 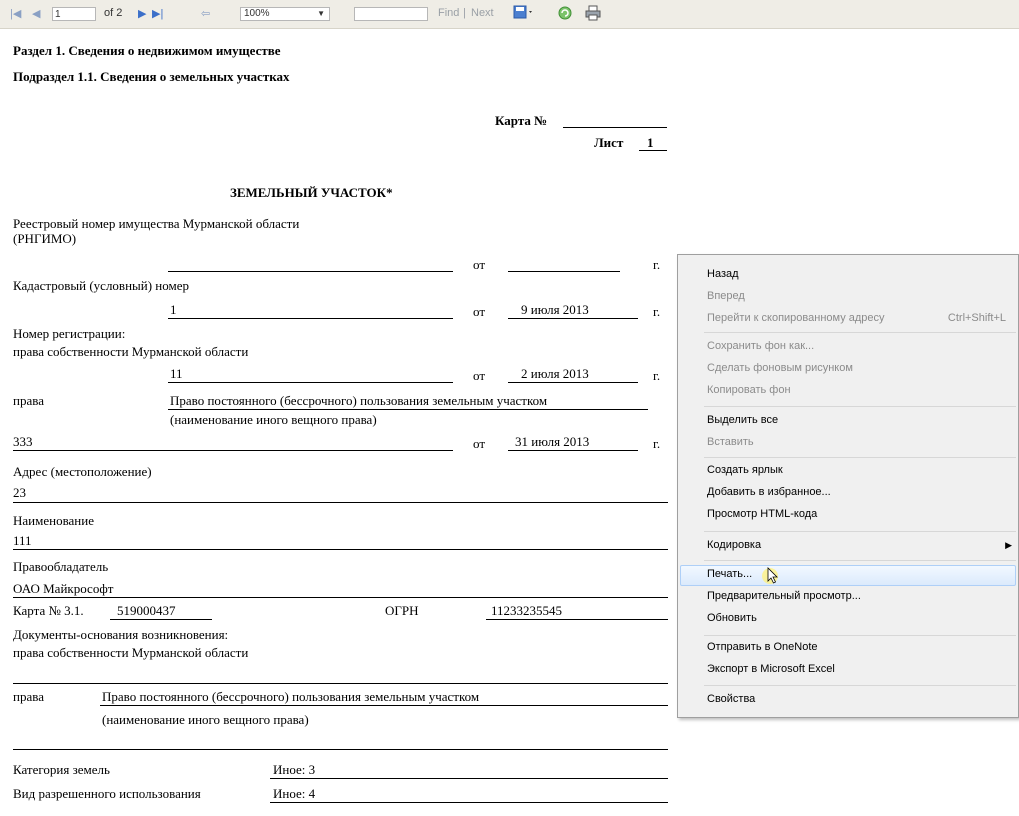 What do you see at coordinates (205, 13) in the screenshot?
I see `back-icon: ⇦` at bounding box center [205, 13].